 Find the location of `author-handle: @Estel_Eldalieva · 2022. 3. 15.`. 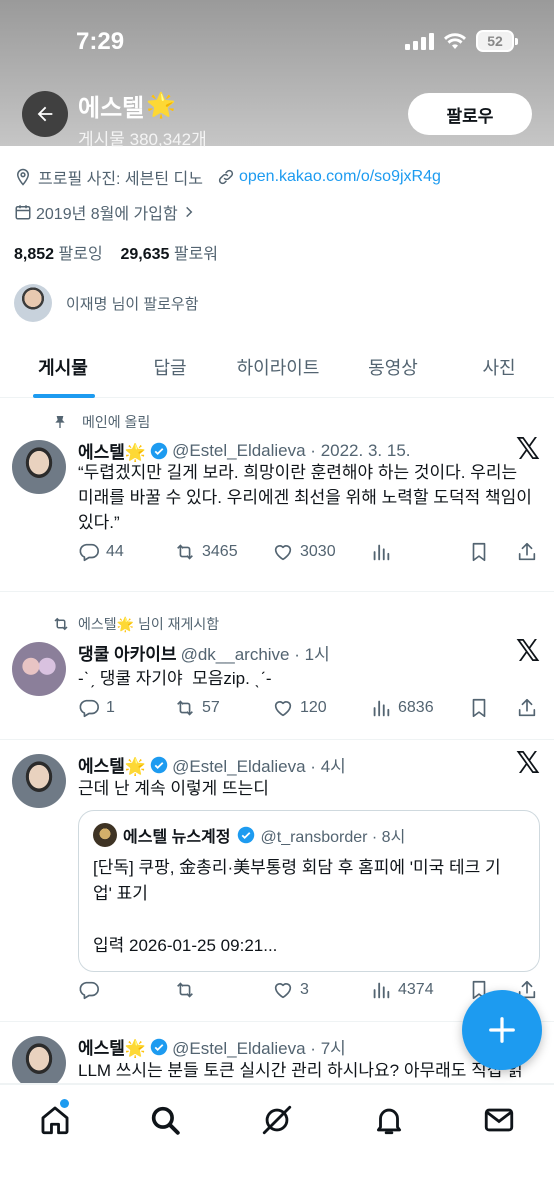

author-handle: @Estel_Eldalieva · 2022. 3. 15. is located at coordinates (291, 451).